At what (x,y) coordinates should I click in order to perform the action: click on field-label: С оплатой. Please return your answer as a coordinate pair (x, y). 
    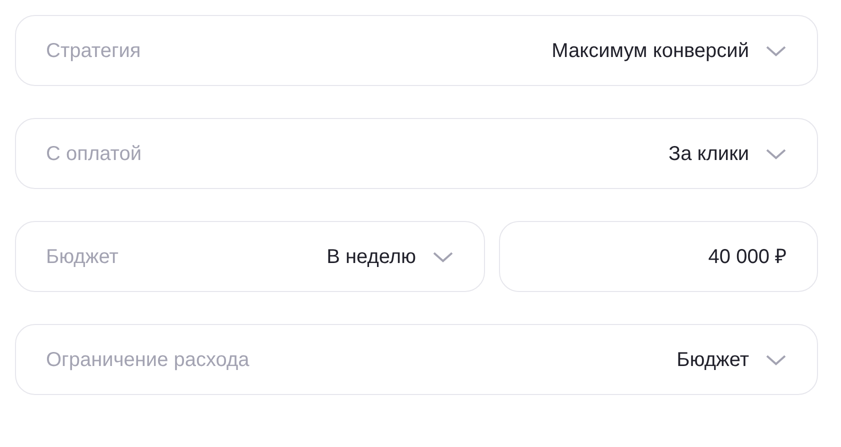
    Looking at the image, I should click on (94, 154).